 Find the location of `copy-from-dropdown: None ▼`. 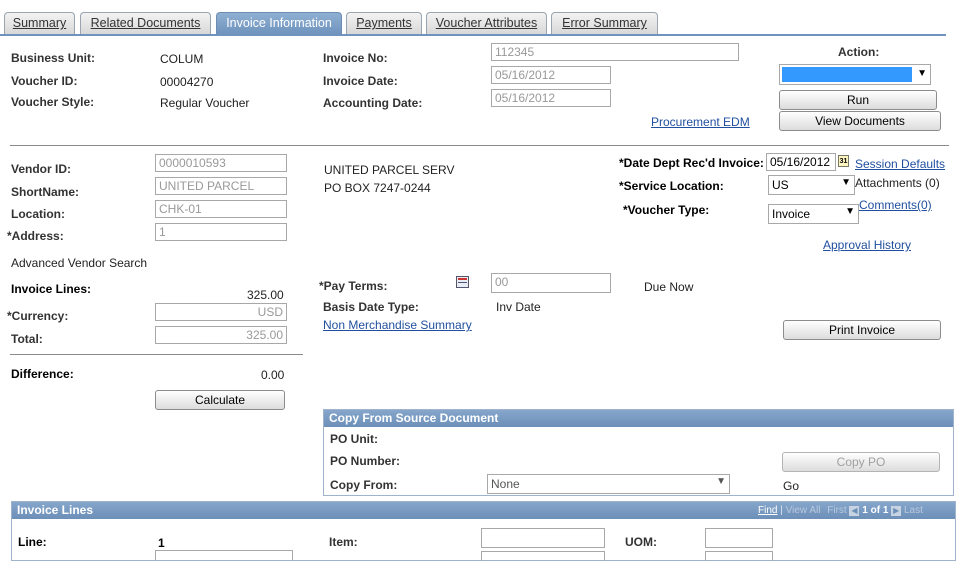

copy-from-dropdown: None ▼ is located at coordinates (608, 484).